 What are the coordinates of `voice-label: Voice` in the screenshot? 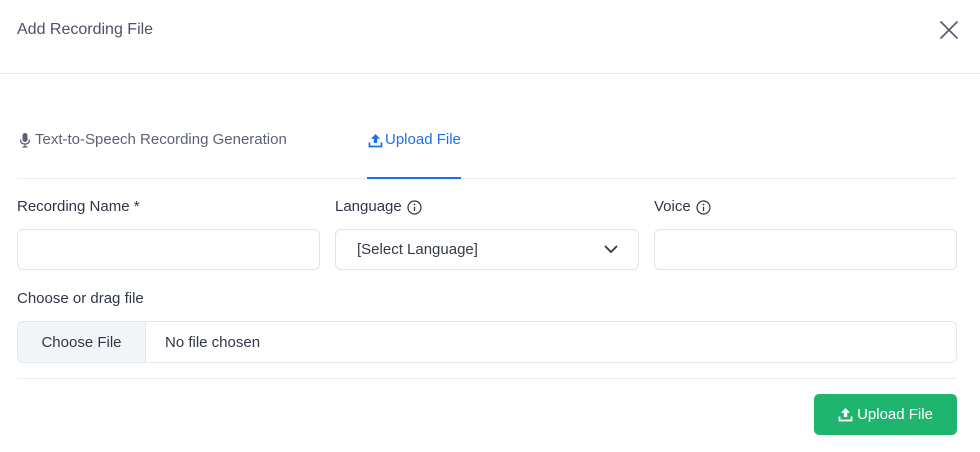 It's located at (672, 206).